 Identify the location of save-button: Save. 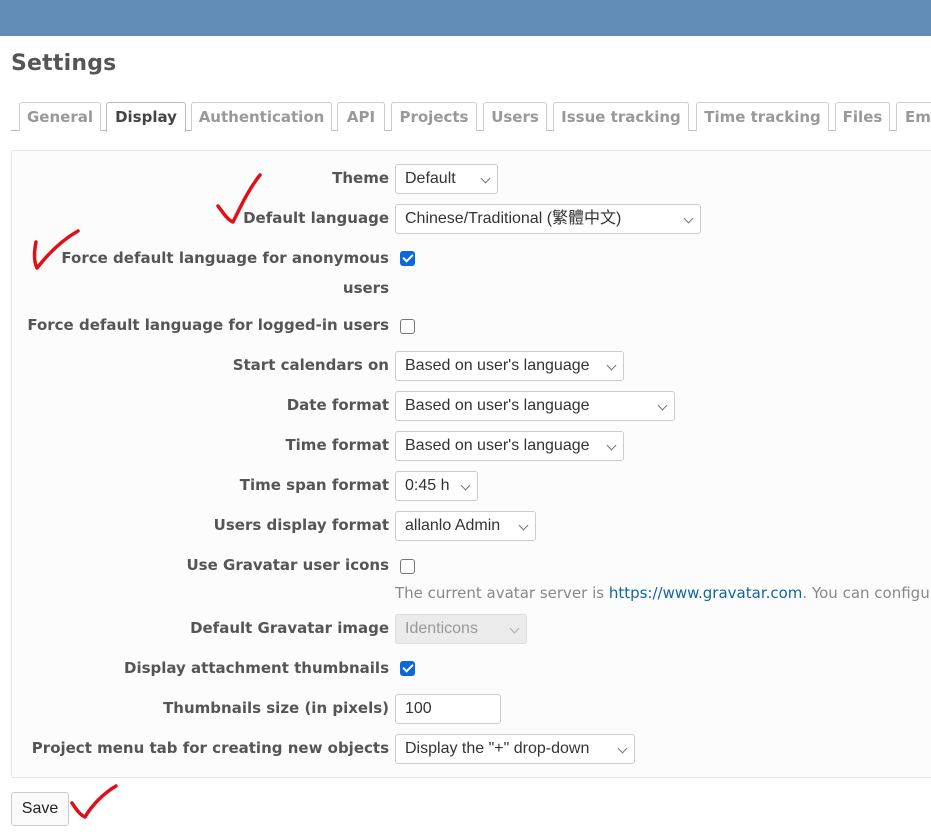
(40, 809).